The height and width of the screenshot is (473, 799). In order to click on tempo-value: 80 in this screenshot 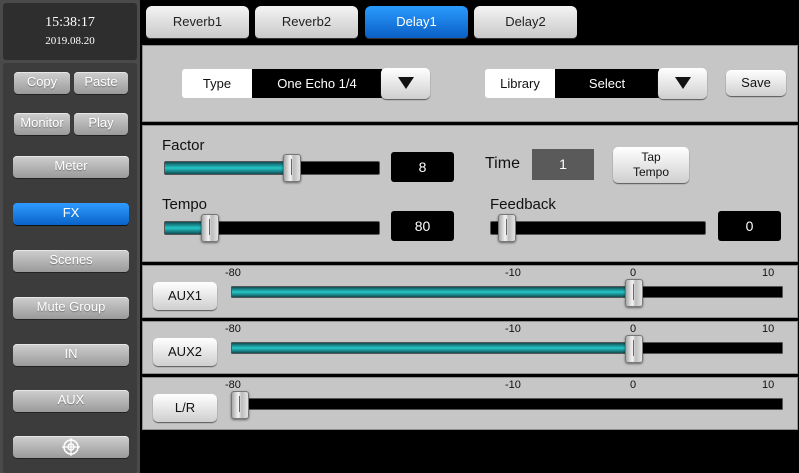, I will do `click(422, 226)`.